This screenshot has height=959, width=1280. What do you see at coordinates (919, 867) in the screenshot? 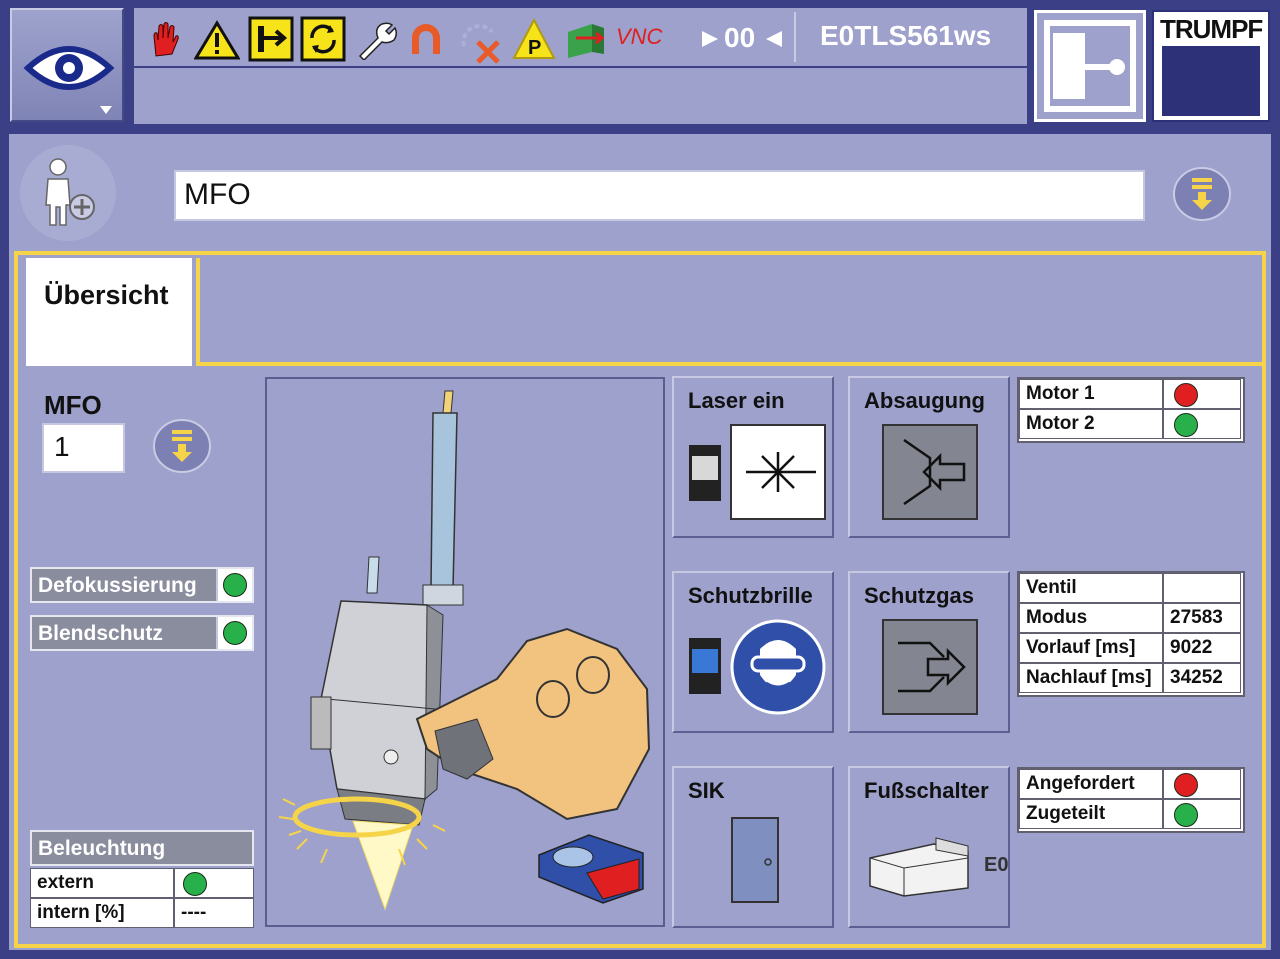
I see `foot-switch-icon` at bounding box center [919, 867].